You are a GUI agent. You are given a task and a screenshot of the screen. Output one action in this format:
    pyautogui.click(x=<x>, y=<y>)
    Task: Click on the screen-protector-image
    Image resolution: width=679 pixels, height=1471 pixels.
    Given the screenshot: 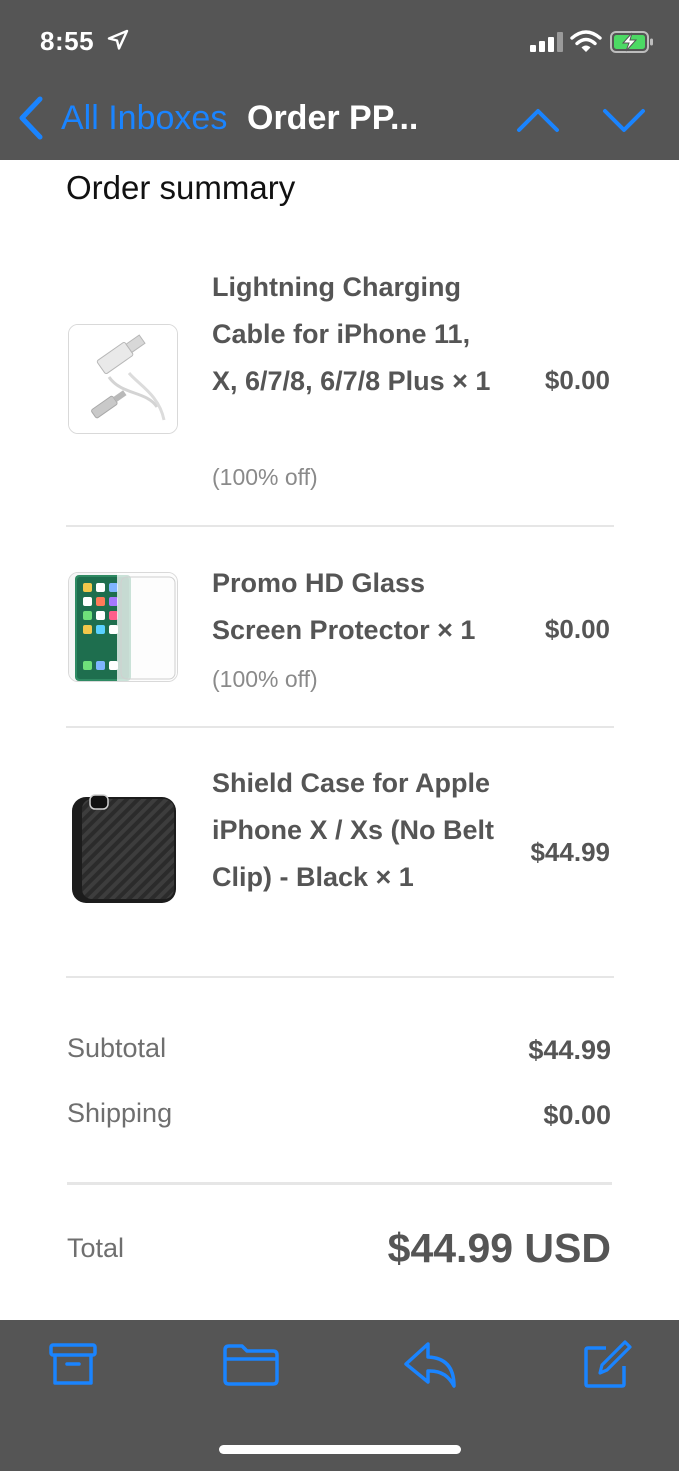 What is the action you would take?
    pyautogui.click(x=123, y=627)
    